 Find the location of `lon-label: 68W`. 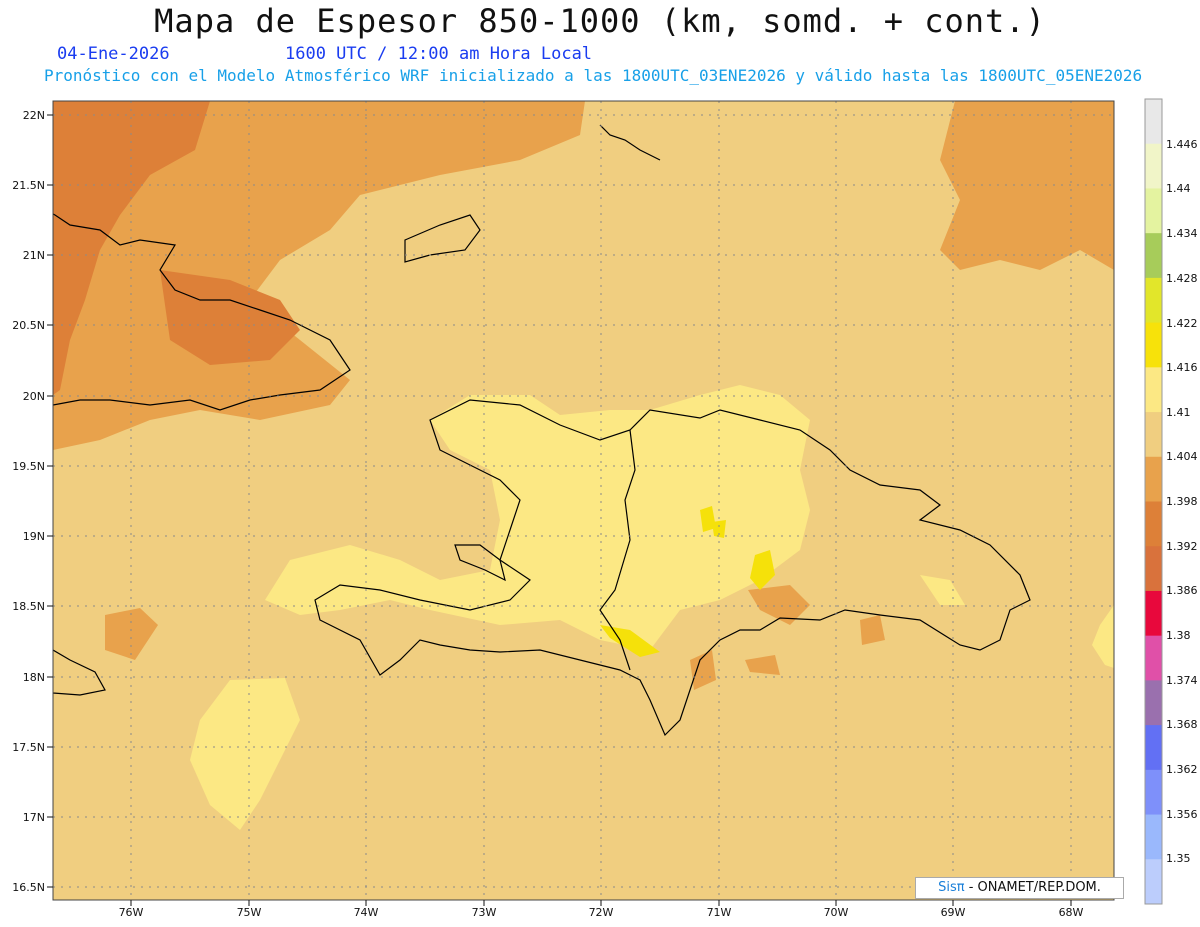

lon-label: 68W is located at coordinates (1071, 912).